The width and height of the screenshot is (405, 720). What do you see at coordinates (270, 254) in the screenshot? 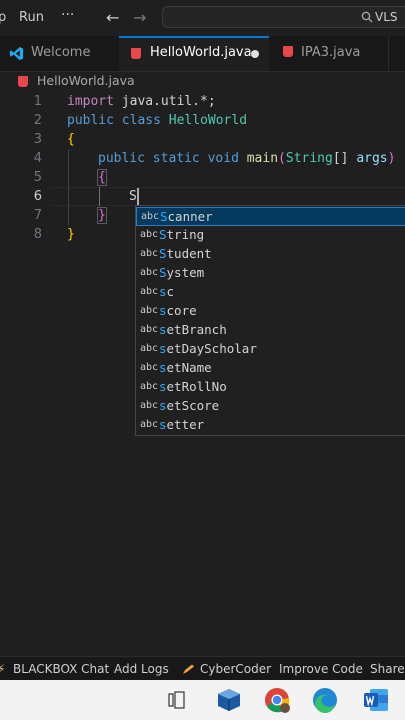
I see `suggestion-item: abc Student` at bounding box center [270, 254].